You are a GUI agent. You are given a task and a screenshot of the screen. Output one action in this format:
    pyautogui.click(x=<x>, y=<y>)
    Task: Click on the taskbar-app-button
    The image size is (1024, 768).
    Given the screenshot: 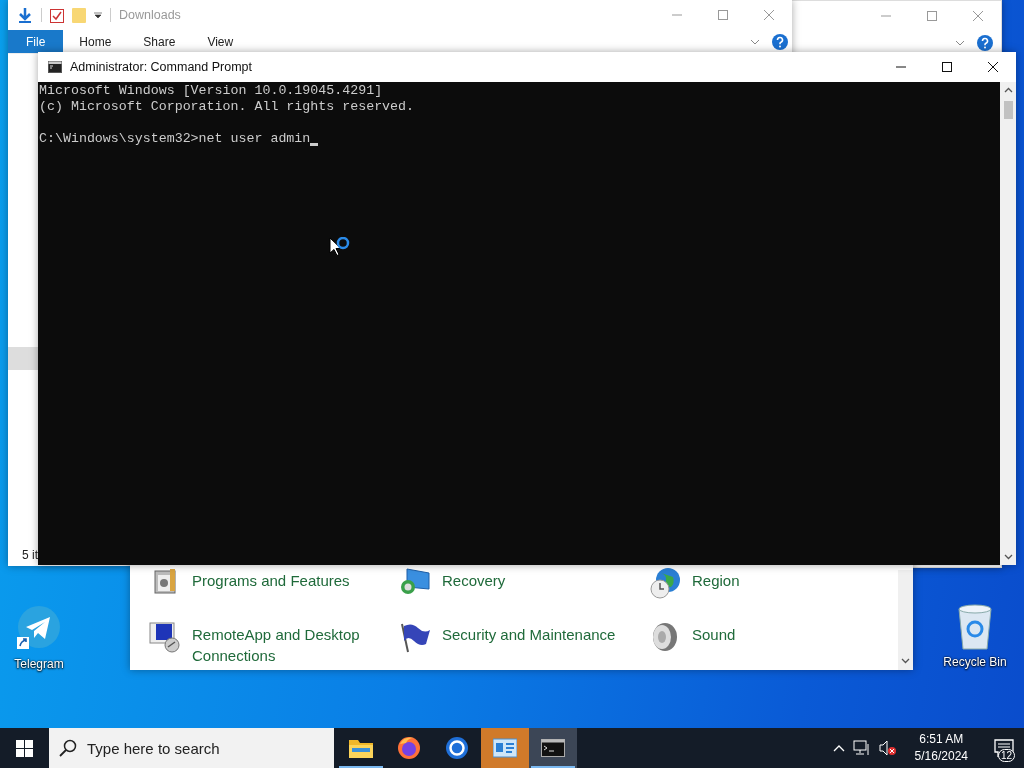 What is the action you would take?
    pyautogui.click(x=553, y=748)
    